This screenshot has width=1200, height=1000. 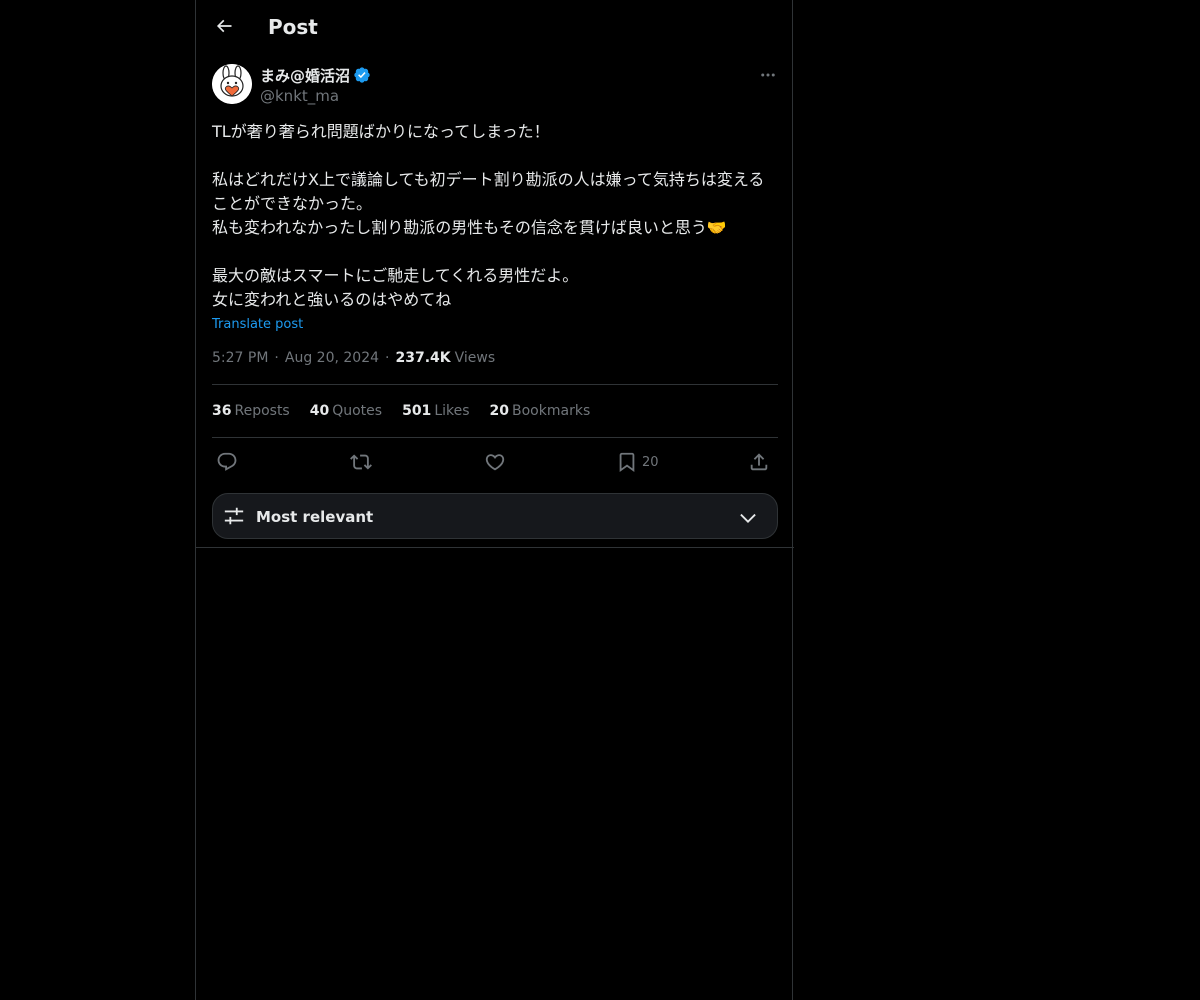 I want to click on display-name-row: まみ@婚活沼, so click(x=315, y=75).